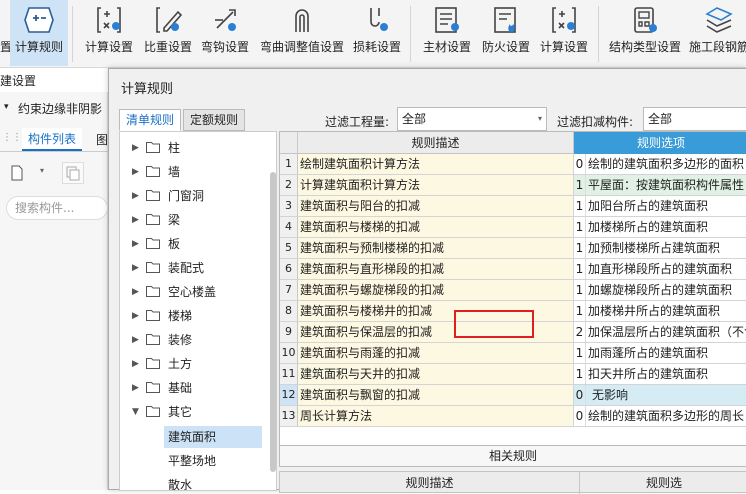 The width and height of the screenshot is (746, 494). I want to click on calc-settings-icon, so click(109, 20).